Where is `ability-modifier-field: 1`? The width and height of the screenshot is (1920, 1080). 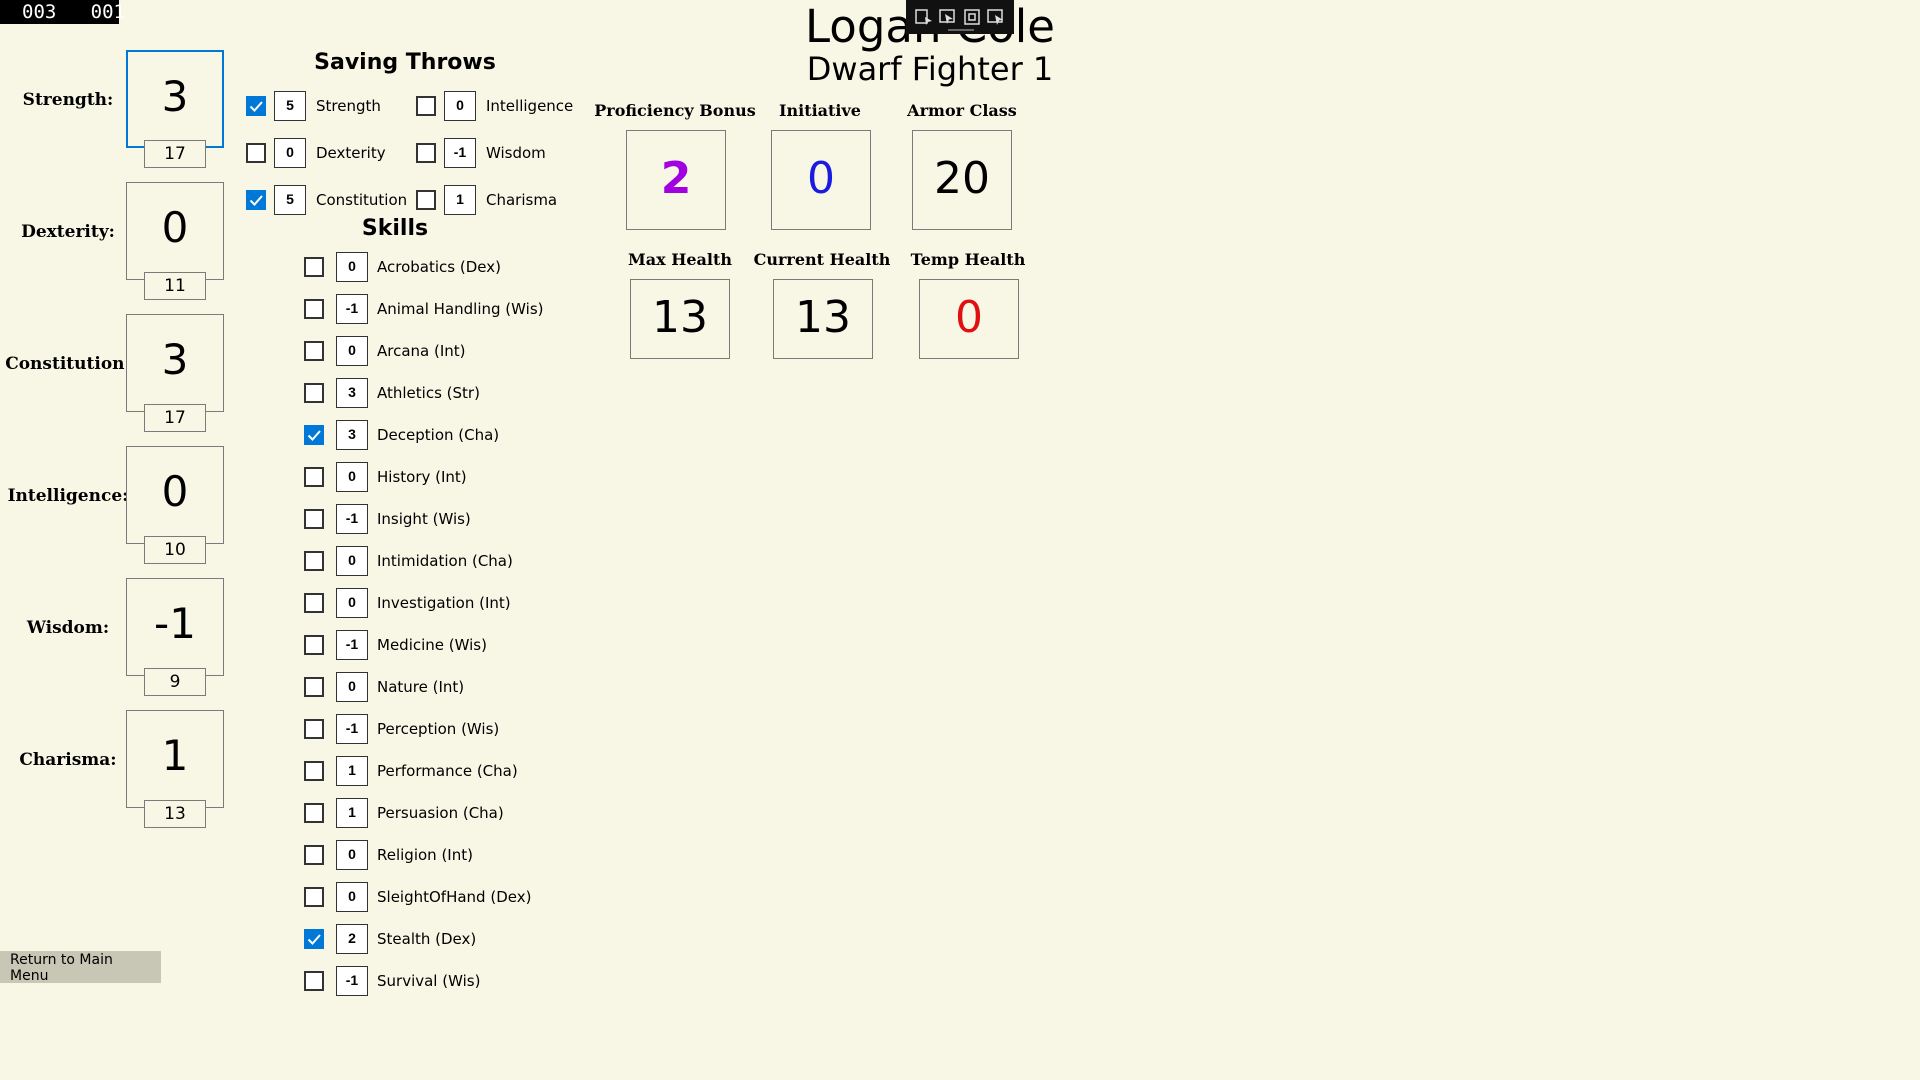 ability-modifier-field: 1 is located at coordinates (175, 759).